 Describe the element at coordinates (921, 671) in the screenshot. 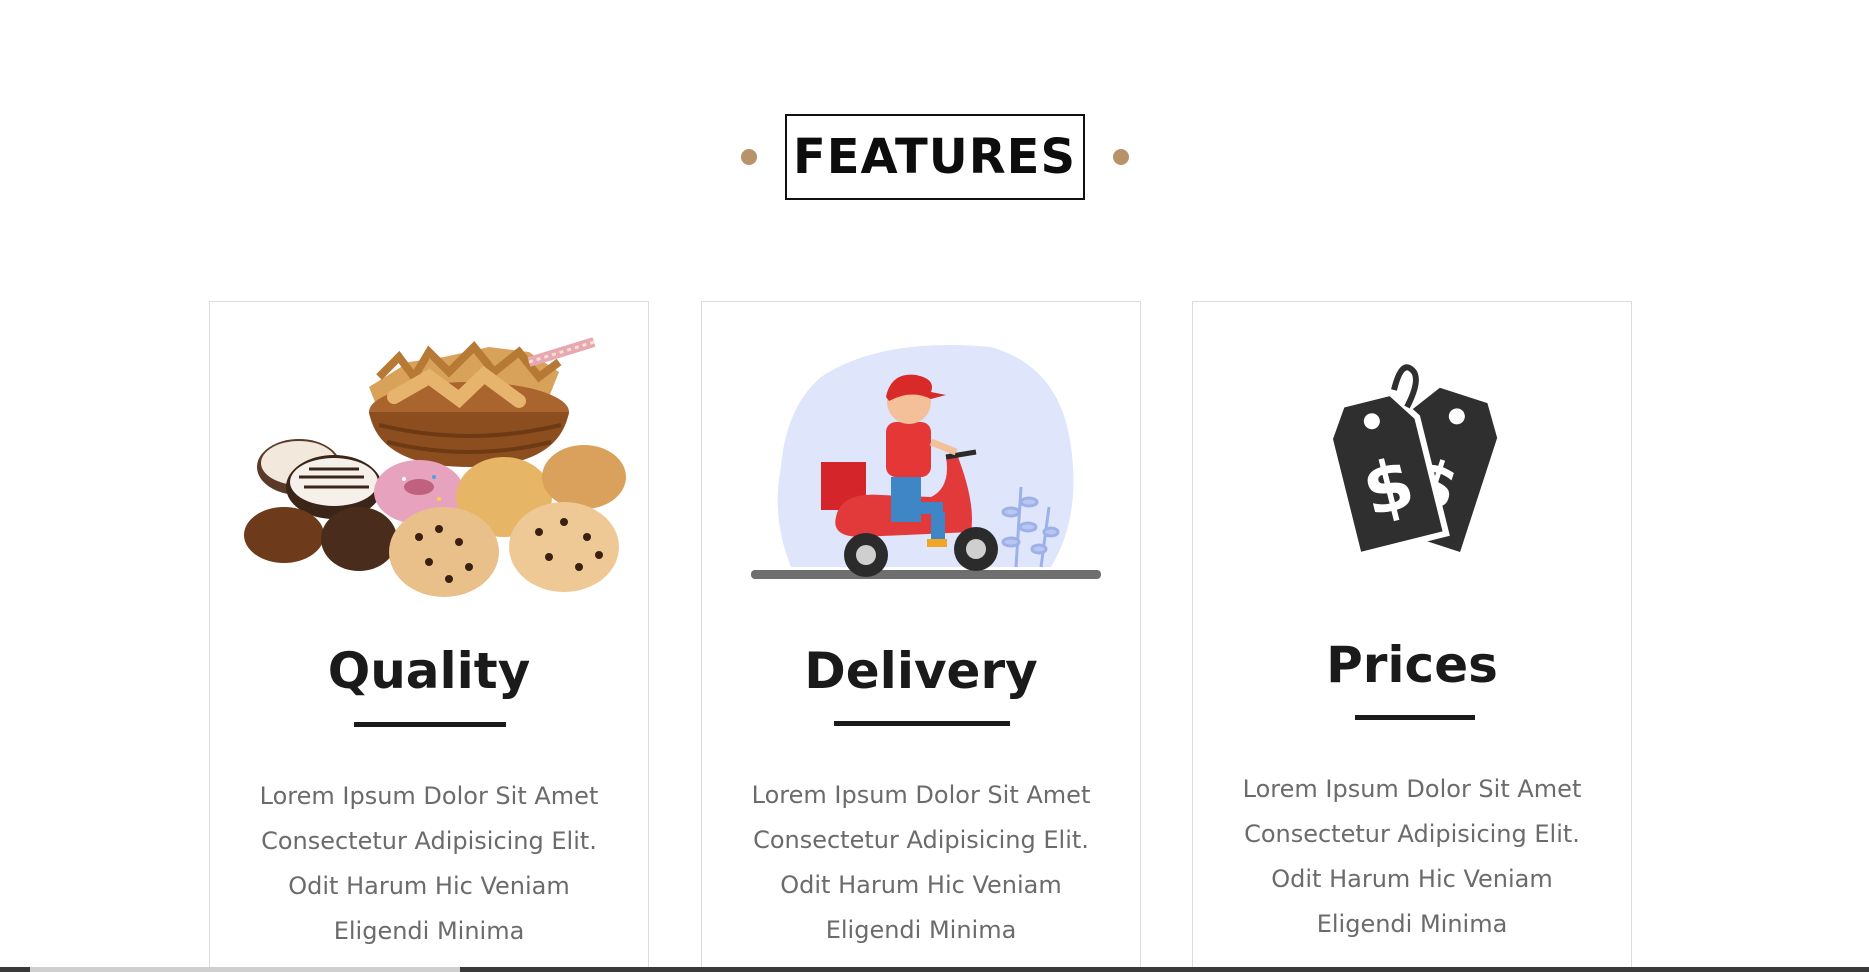

I see `feature-title: Delivery` at that location.